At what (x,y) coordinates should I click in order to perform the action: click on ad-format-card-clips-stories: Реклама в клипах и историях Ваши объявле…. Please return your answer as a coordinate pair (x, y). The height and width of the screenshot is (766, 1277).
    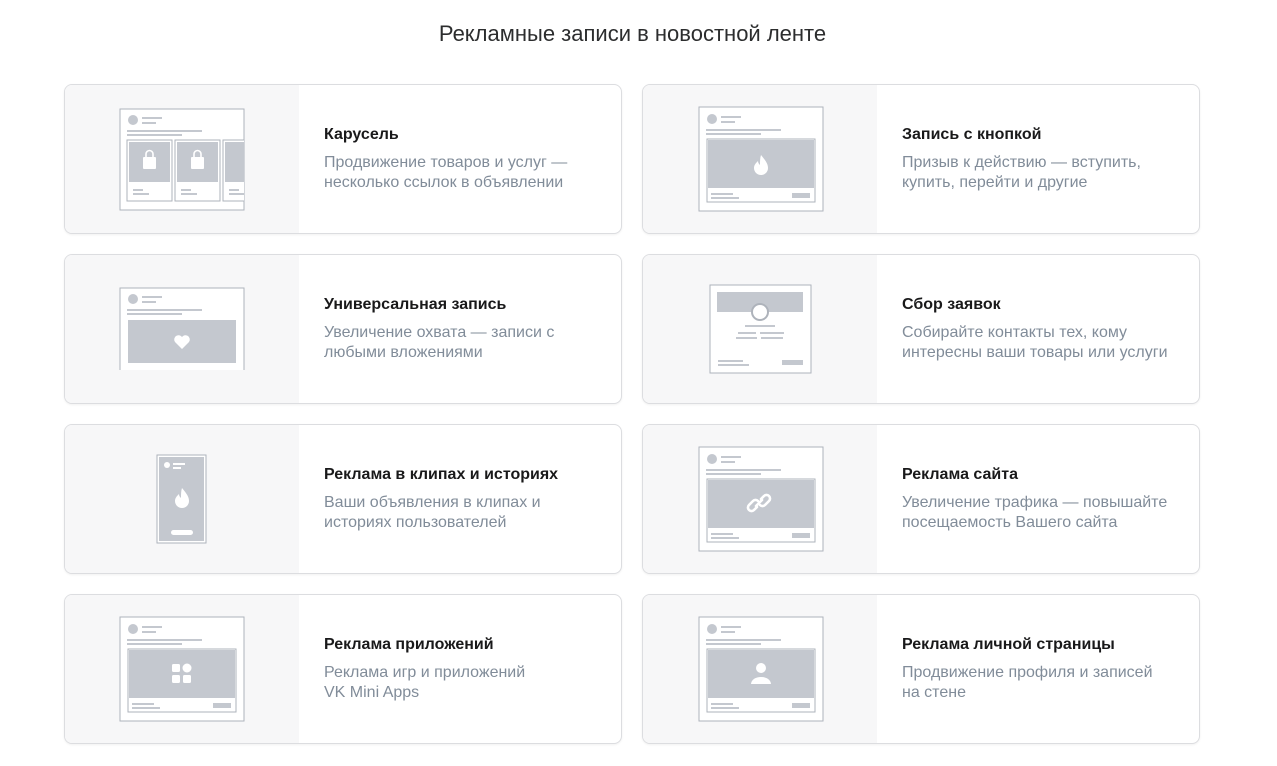
    Looking at the image, I should click on (343, 499).